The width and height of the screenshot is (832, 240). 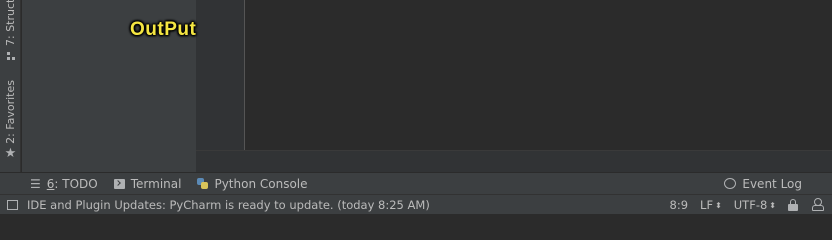 What do you see at coordinates (203, 183) in the screenshot?
I see `python-icon` at bounding box center [203, 183].